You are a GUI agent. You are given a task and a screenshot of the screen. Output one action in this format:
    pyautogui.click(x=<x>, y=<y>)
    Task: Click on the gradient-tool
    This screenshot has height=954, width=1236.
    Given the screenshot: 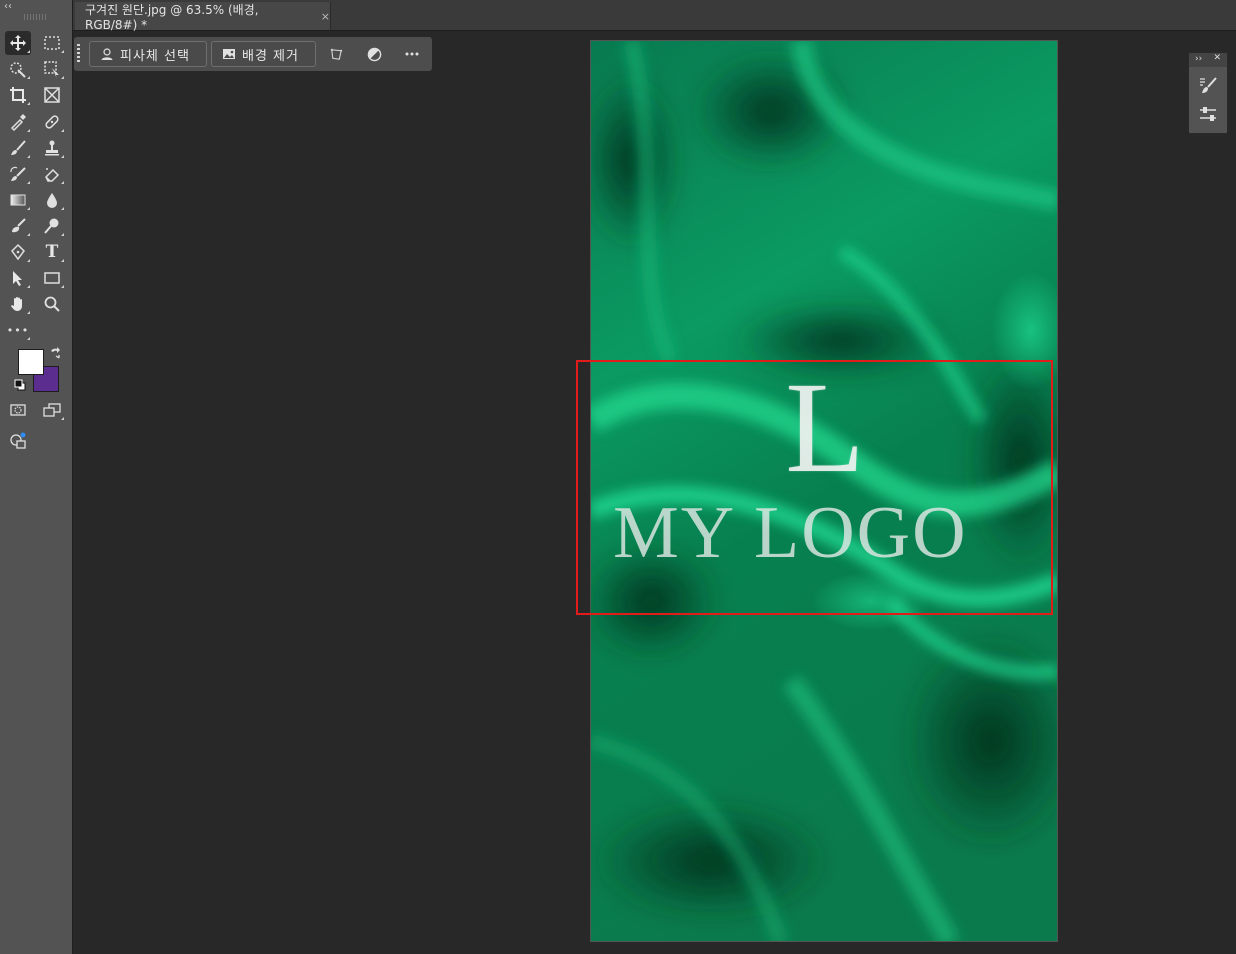 What is the action you would take?
    pyautogui.click(x=18, y=200)
    